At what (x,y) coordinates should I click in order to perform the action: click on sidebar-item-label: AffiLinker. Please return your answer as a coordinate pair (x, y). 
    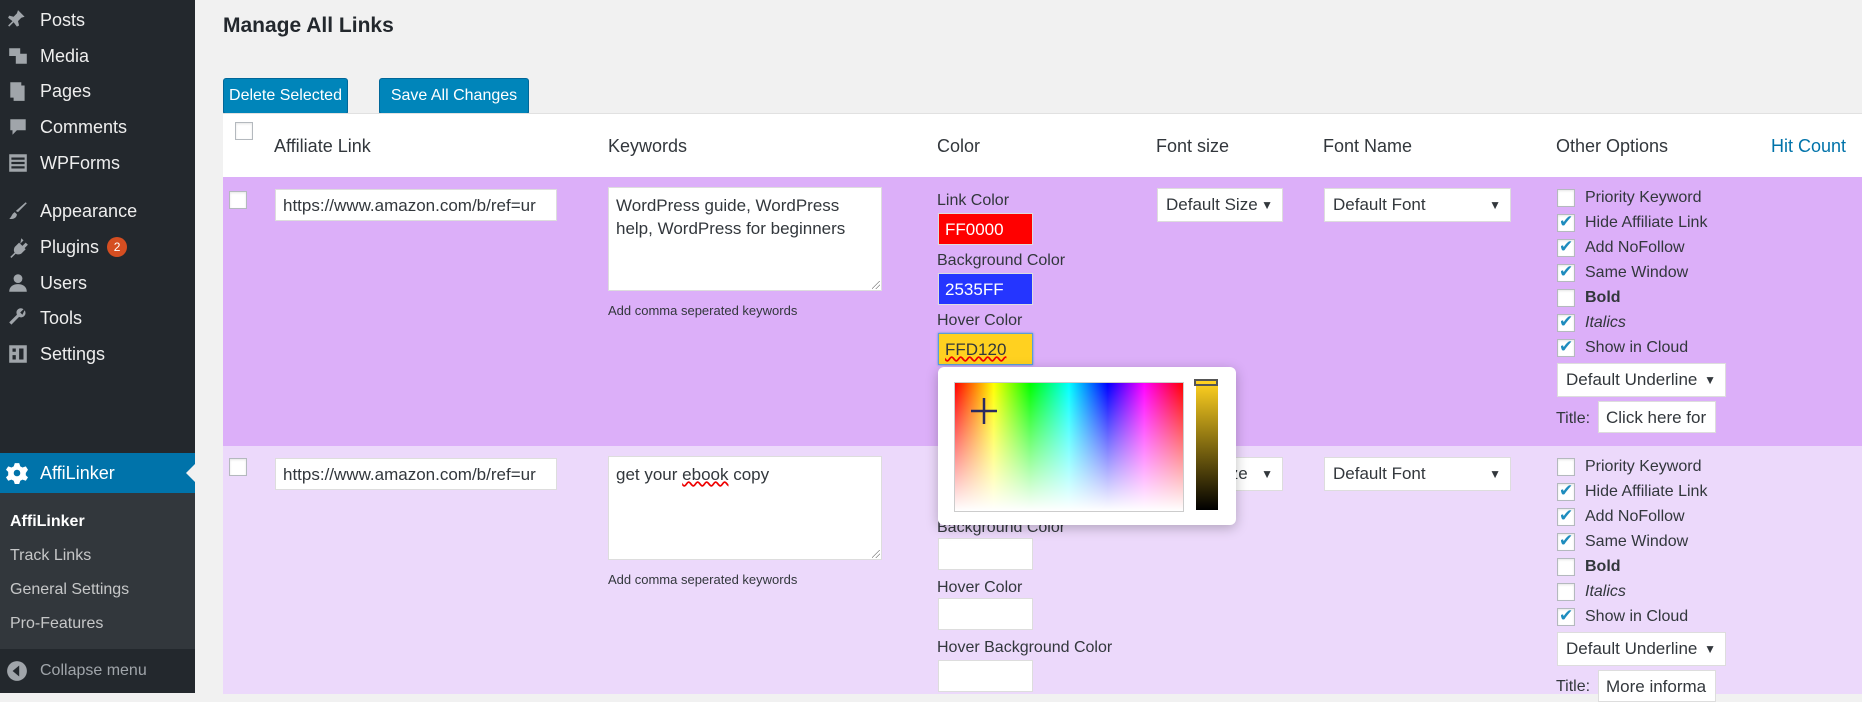
    Looking at the image, I should click on (77, 472).